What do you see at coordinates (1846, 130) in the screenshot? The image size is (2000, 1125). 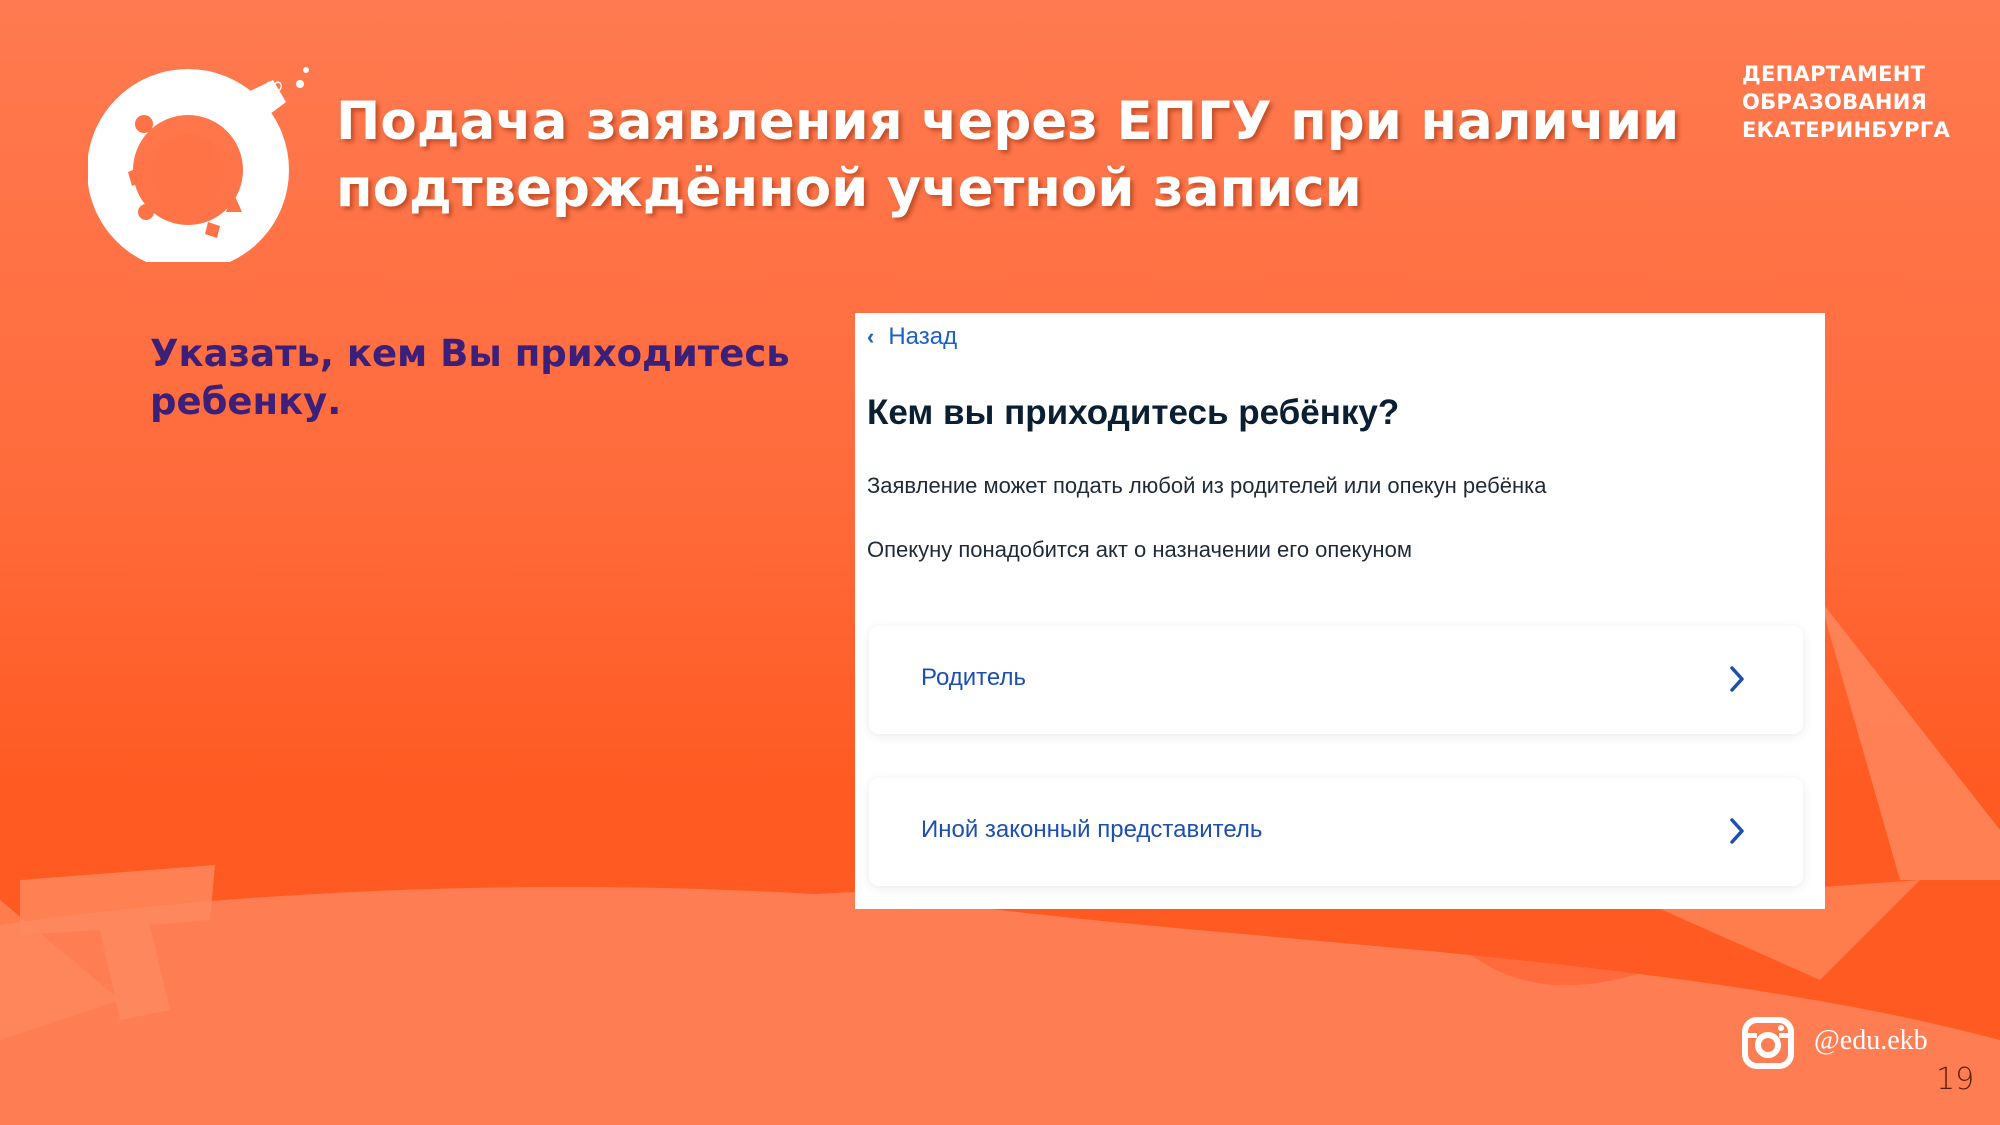 I see `department-line-3: ЕКАТЕРИНБУРГА` at bounding box center [1846, 130].